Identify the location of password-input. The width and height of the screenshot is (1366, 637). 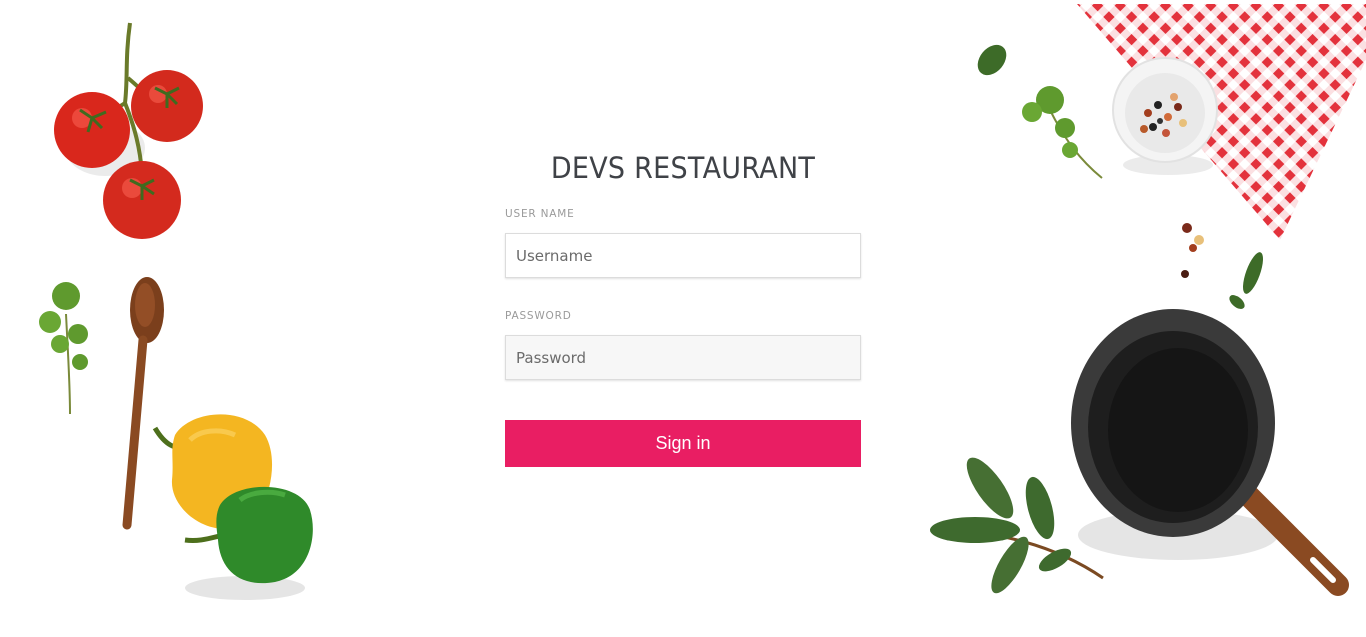
(683, 357).